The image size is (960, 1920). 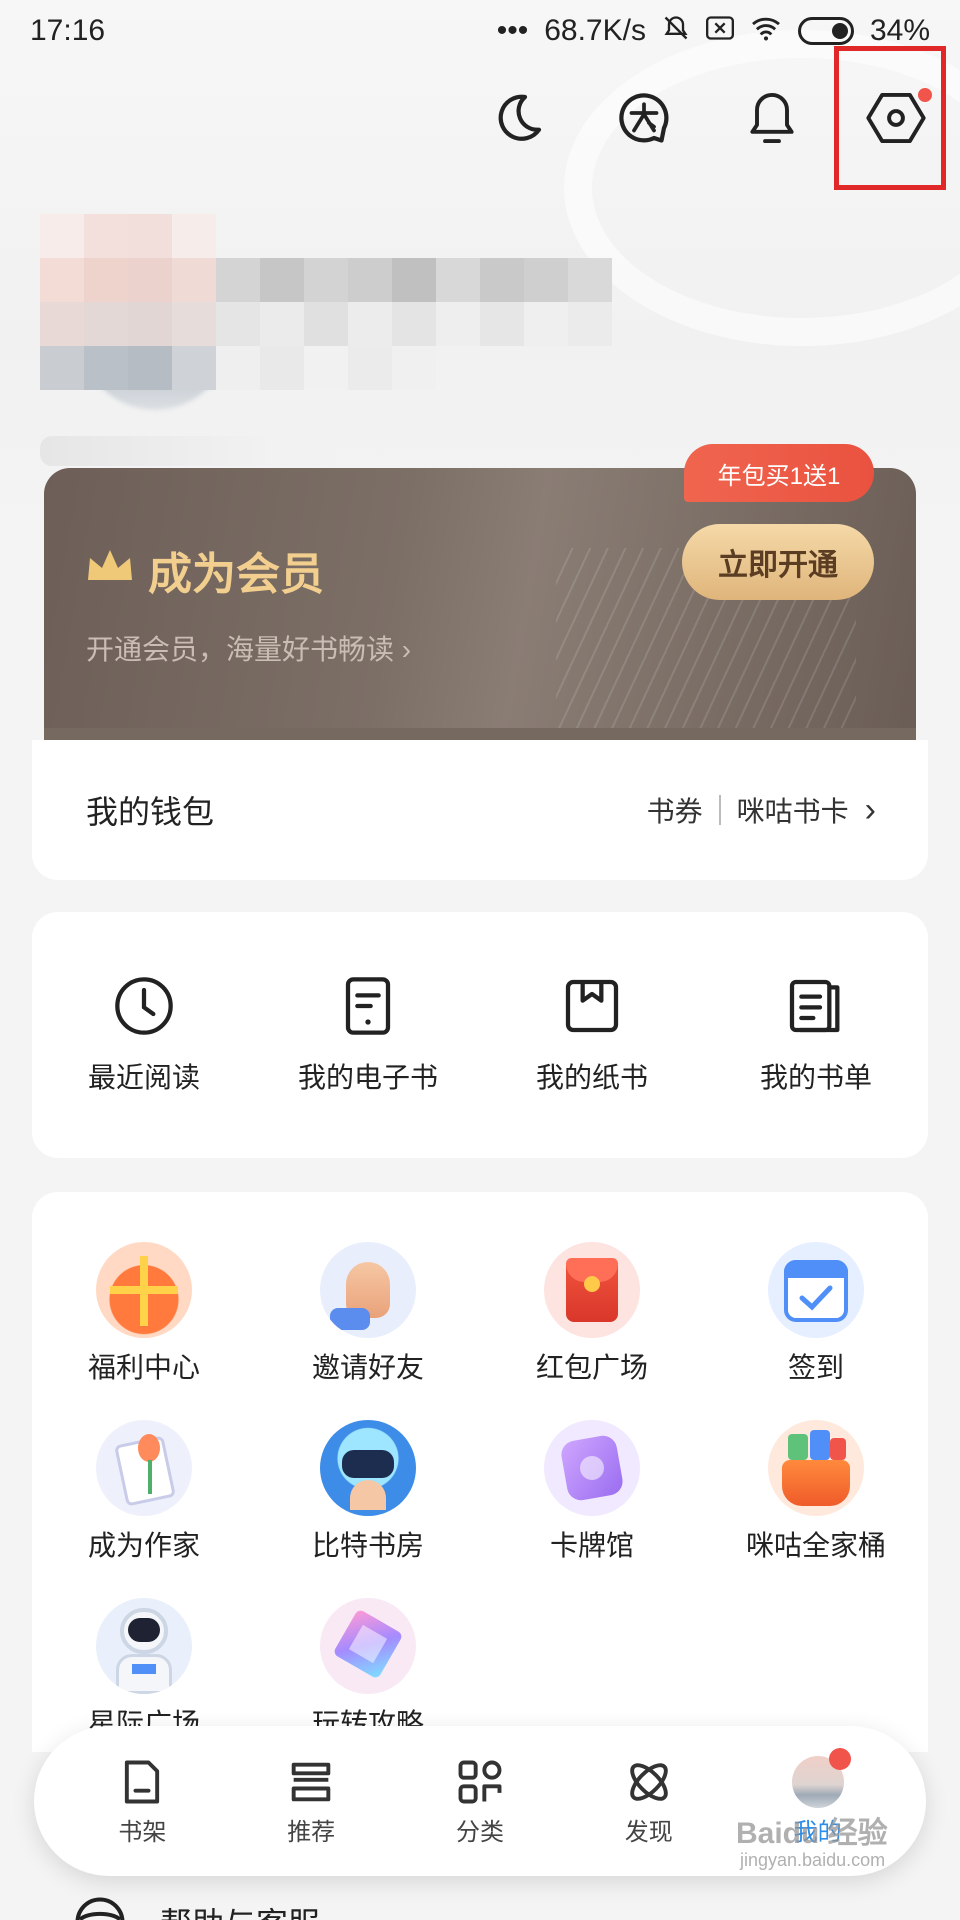 What do you see at coordinates (144, 1290) in the screenshot?
I see `gift-icon` at bounding box center [144, 1290].